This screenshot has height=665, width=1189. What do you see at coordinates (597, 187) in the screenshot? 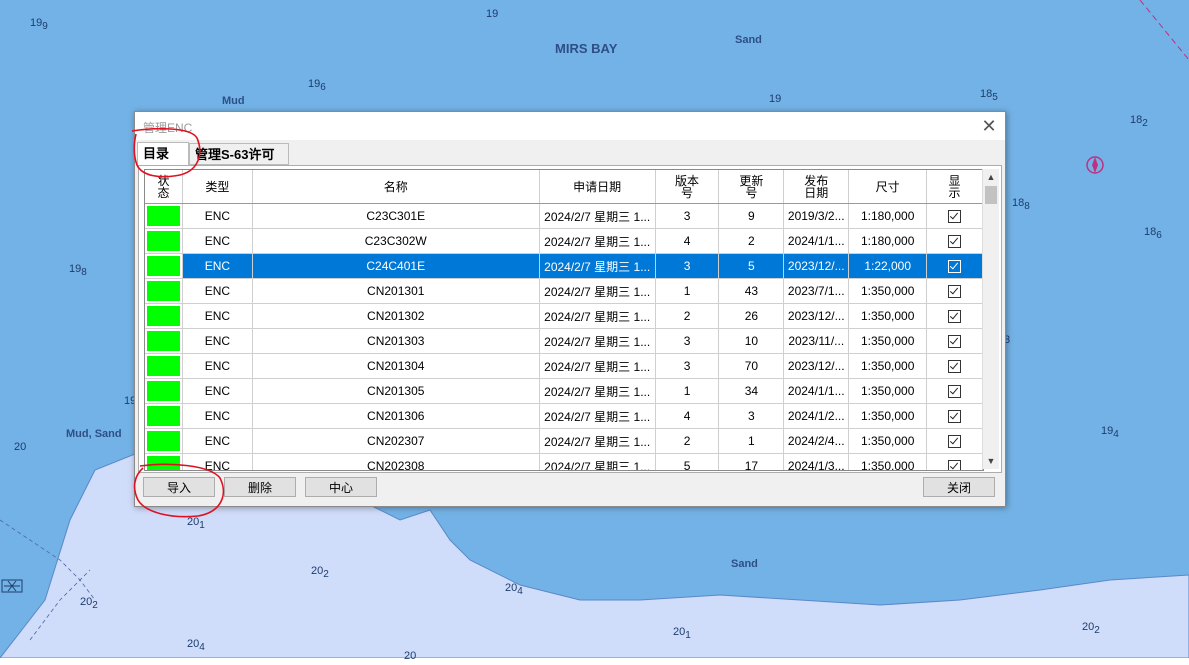
I see `column-header-apply-date: 申请日期` at bounding box center [597, 187].